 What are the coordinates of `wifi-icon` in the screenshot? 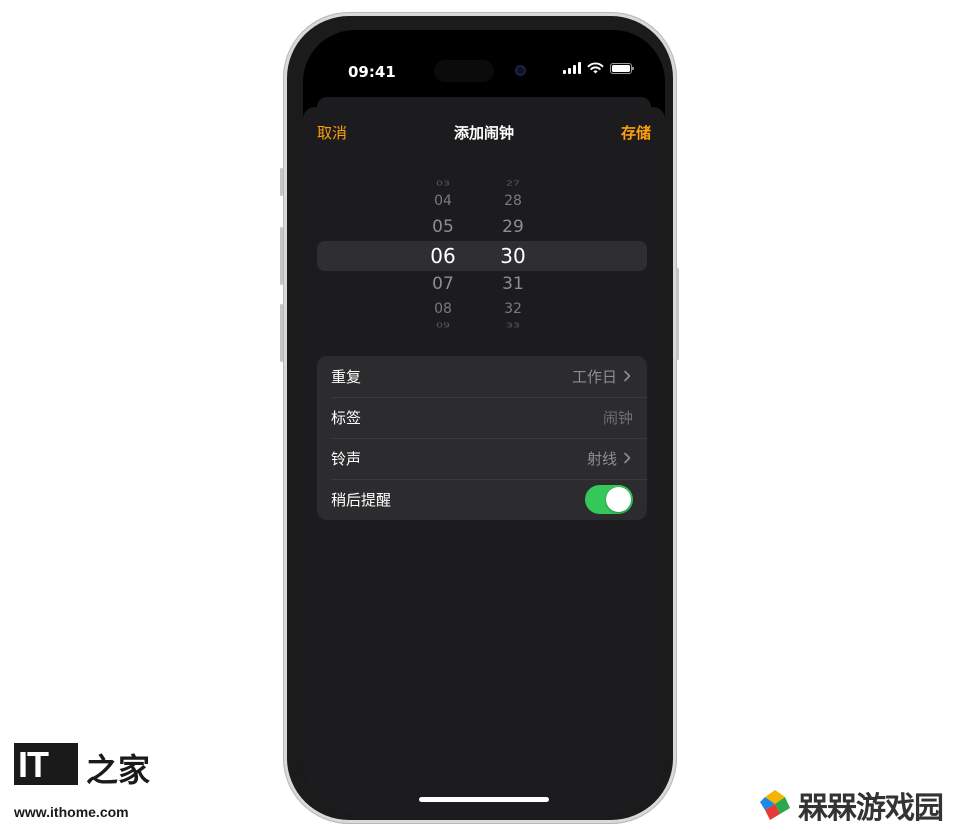 It's located at (595, 68).